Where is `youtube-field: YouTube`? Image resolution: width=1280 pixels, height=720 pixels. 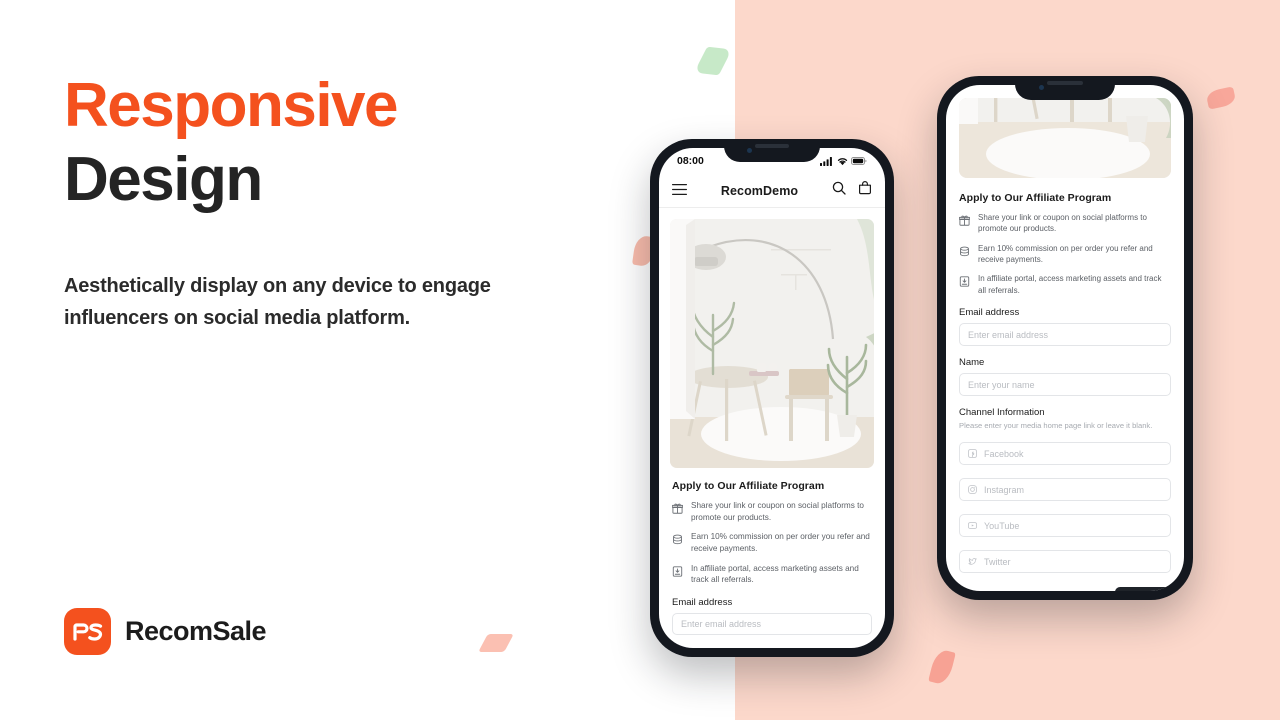 youtube-field: YouTube is located at coordinates (1065, 526).